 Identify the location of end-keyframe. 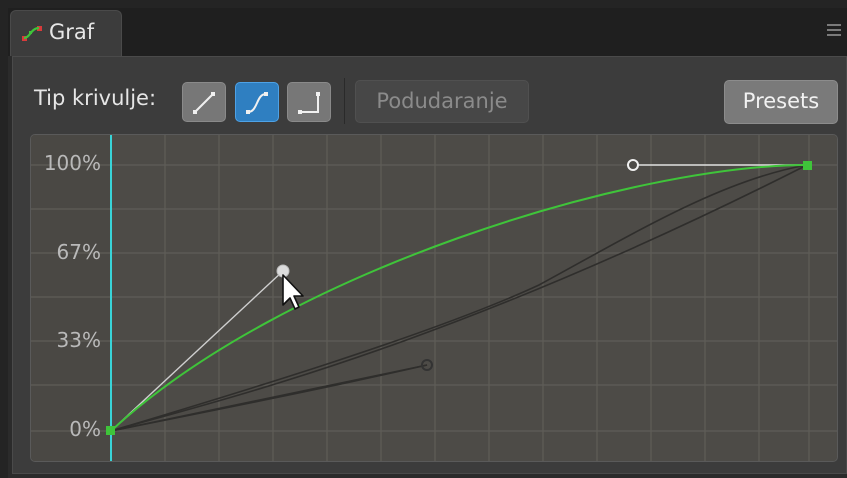
(807, 165).